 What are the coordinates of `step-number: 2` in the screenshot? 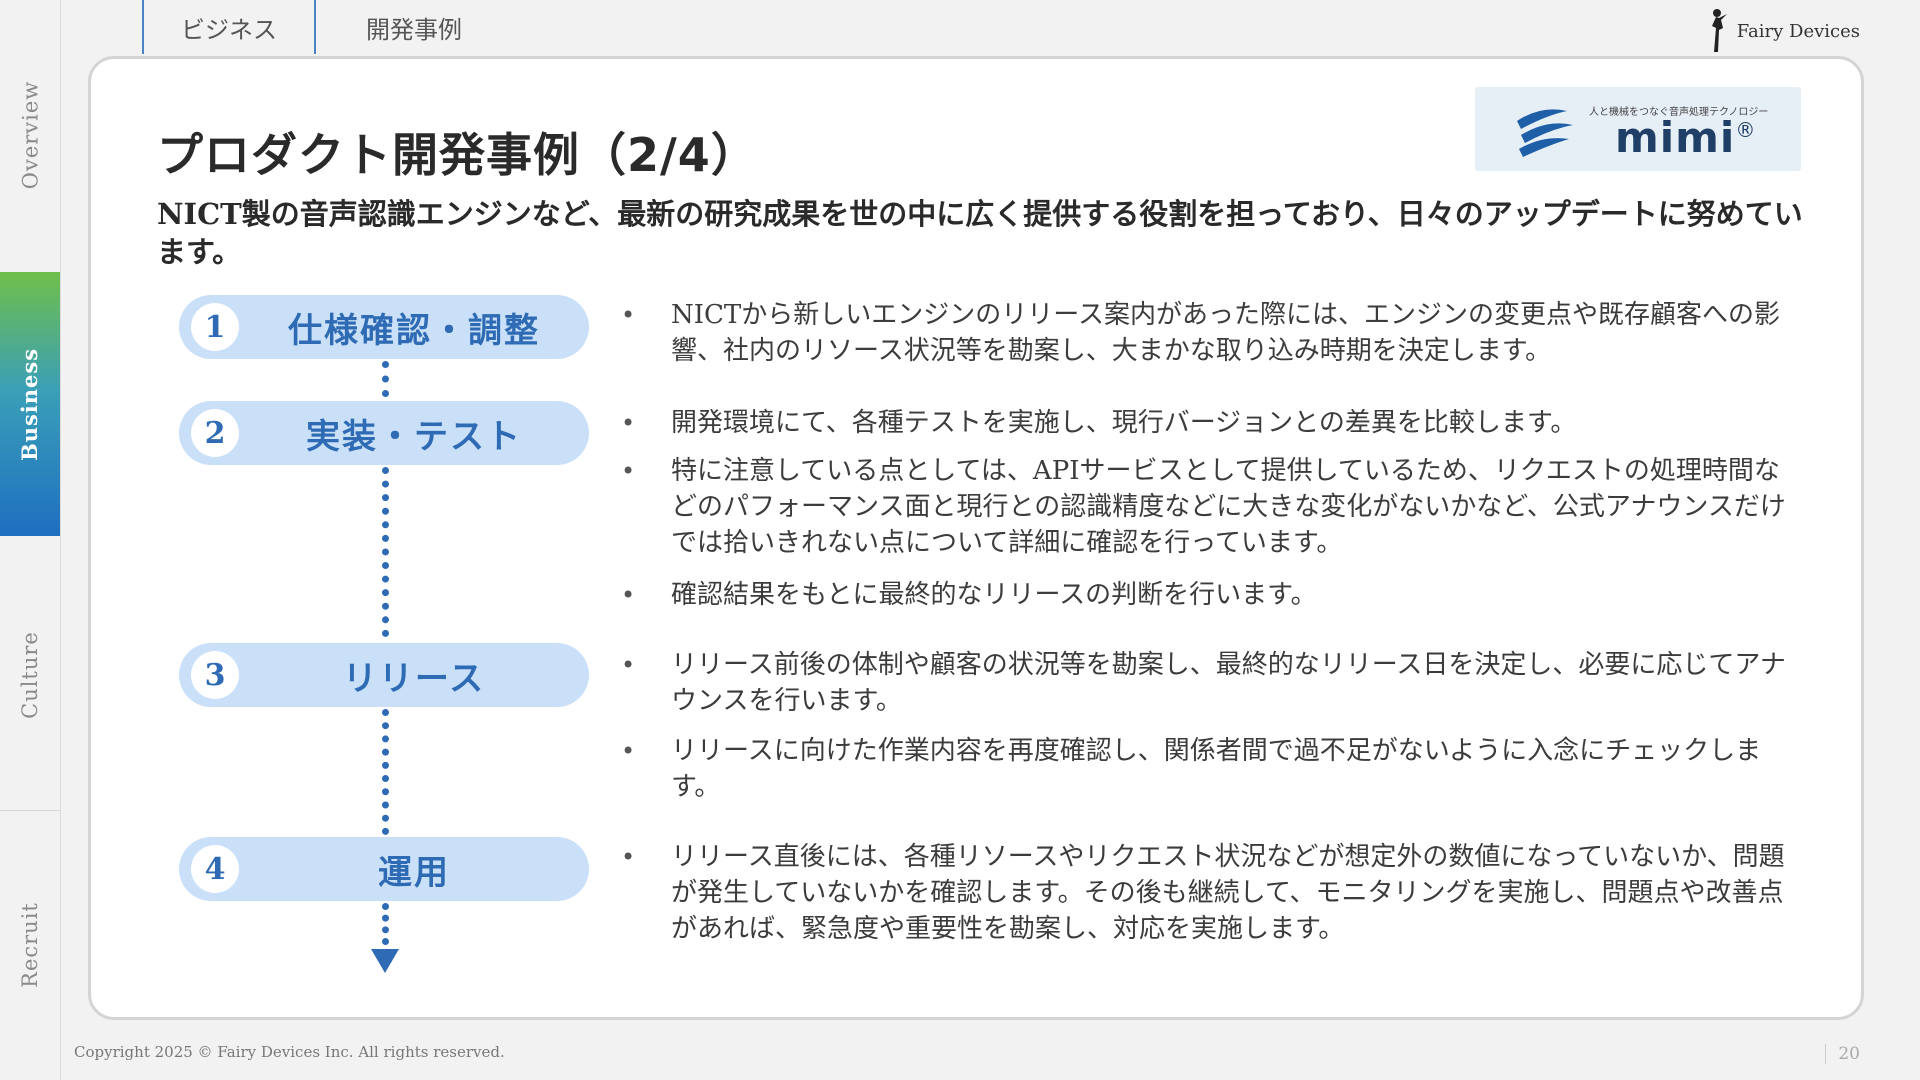 It's located at (215, 433).